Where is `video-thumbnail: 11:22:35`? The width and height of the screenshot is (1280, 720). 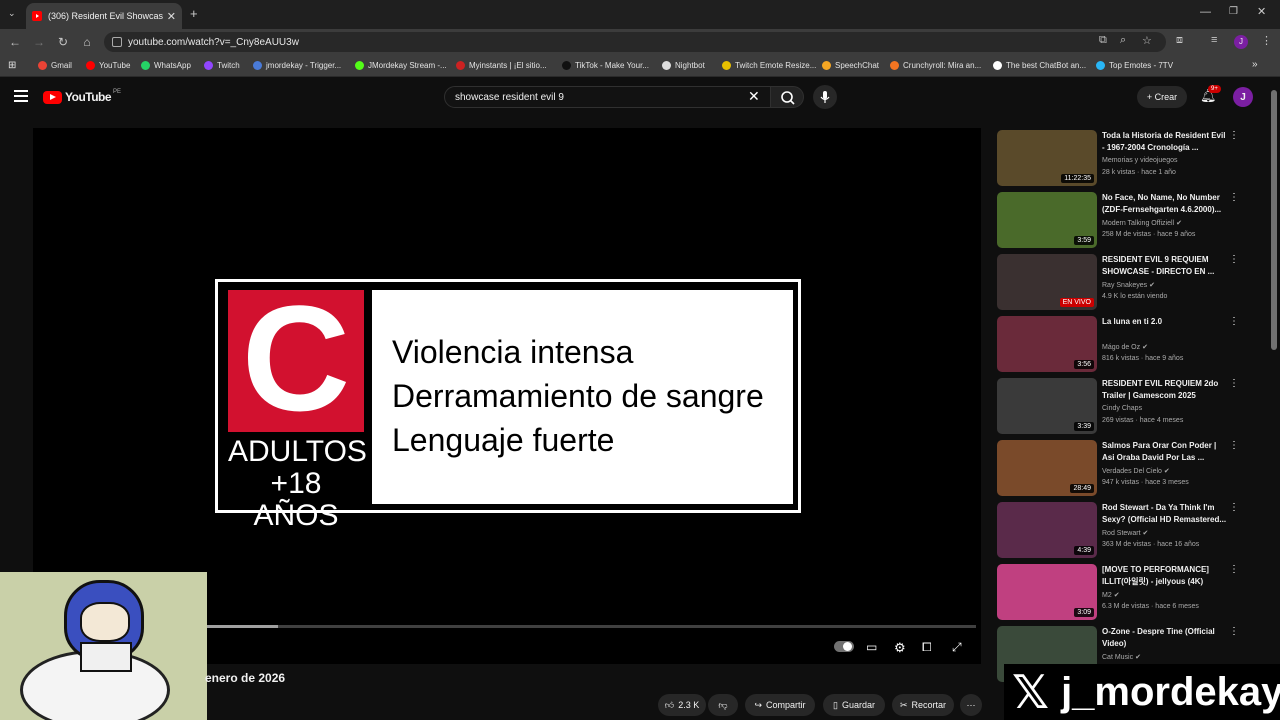 video-thumbnail: 11:22:35 is located at coordinates (1047, 158).